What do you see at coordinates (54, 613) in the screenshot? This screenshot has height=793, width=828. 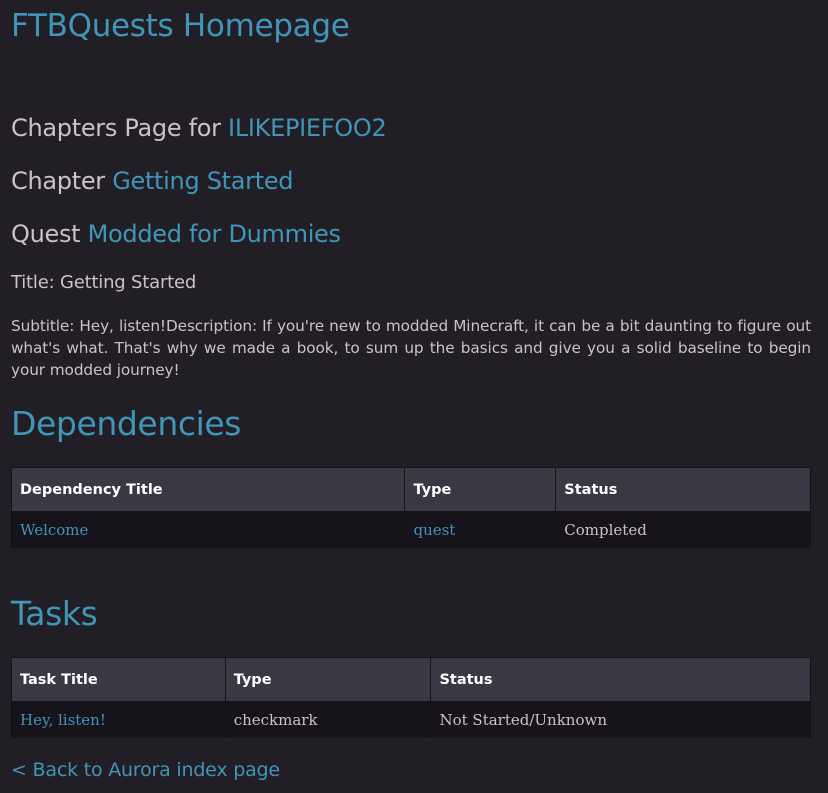 I see `tasks-heading: Tasks` at bounding box center [54, 613].